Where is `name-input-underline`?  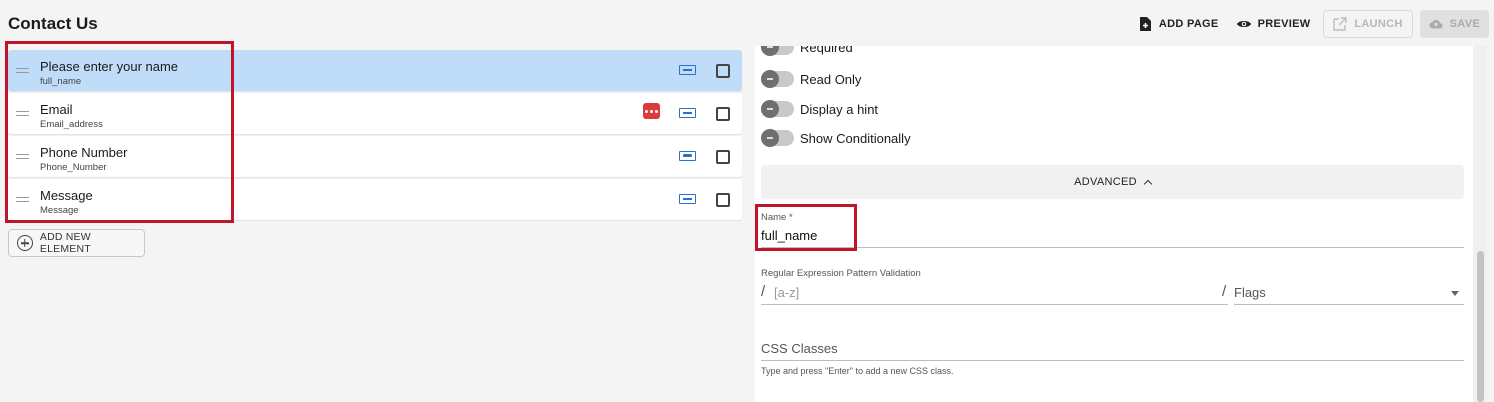 name-input-underline is located at coordinates (1112, 247).